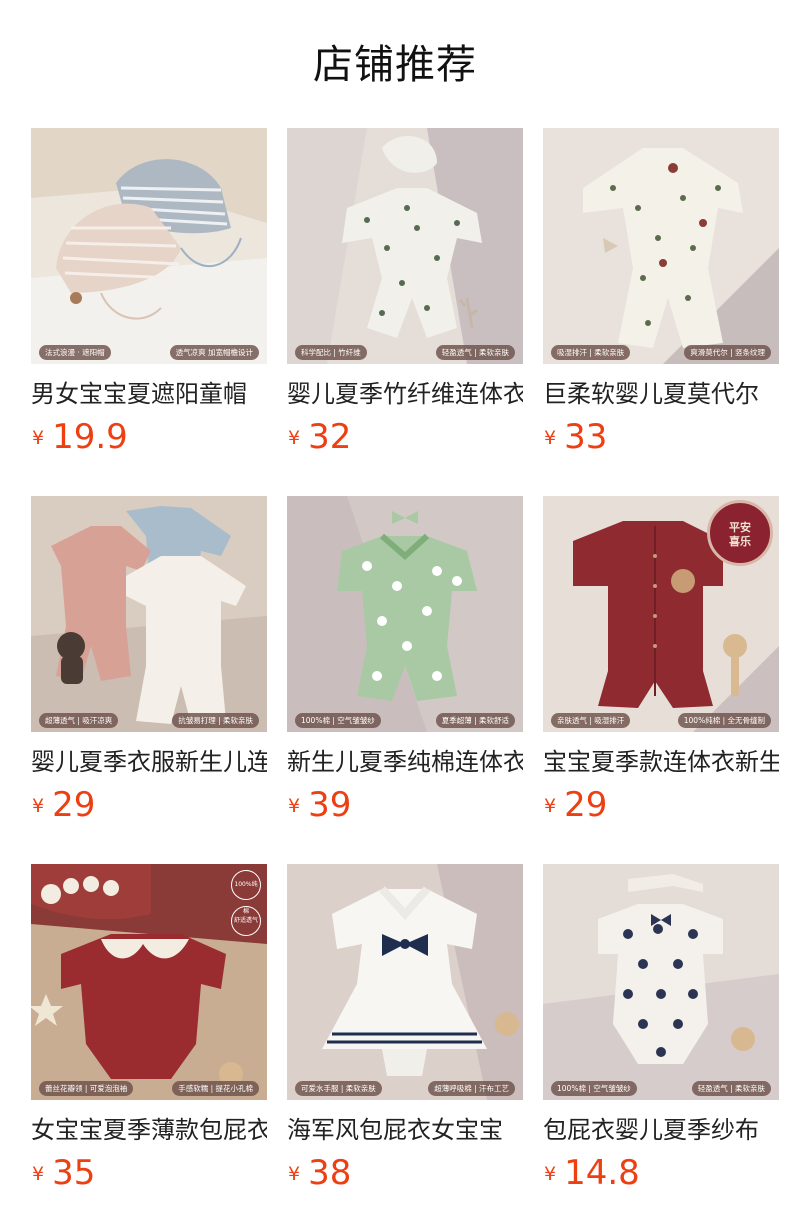 The image size is (790, 1232). I want to click on feature-icons: 100%纯棉 舒适透气, so click(246, 903).